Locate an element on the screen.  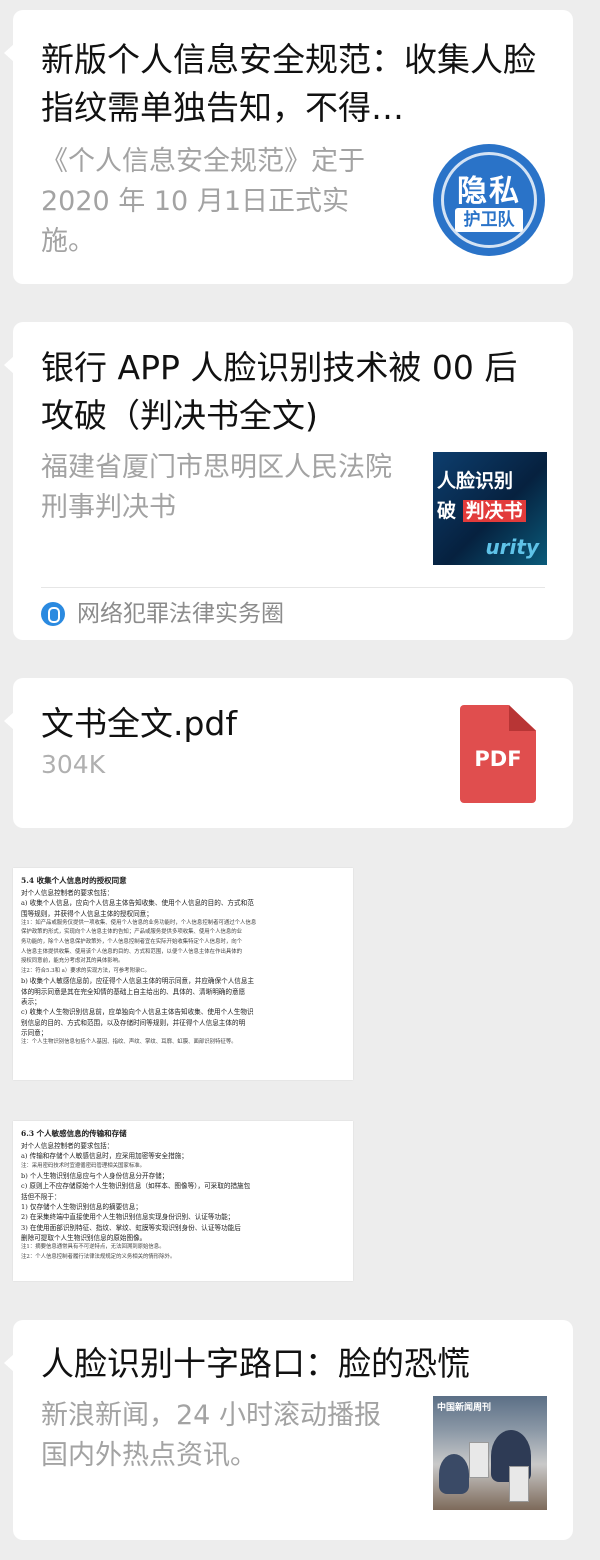
document-line: b) 收集个人敏感信息前，应征得个人信息主体的明示同意，并应确保个人信息主 is located at coordinates (138, 981).